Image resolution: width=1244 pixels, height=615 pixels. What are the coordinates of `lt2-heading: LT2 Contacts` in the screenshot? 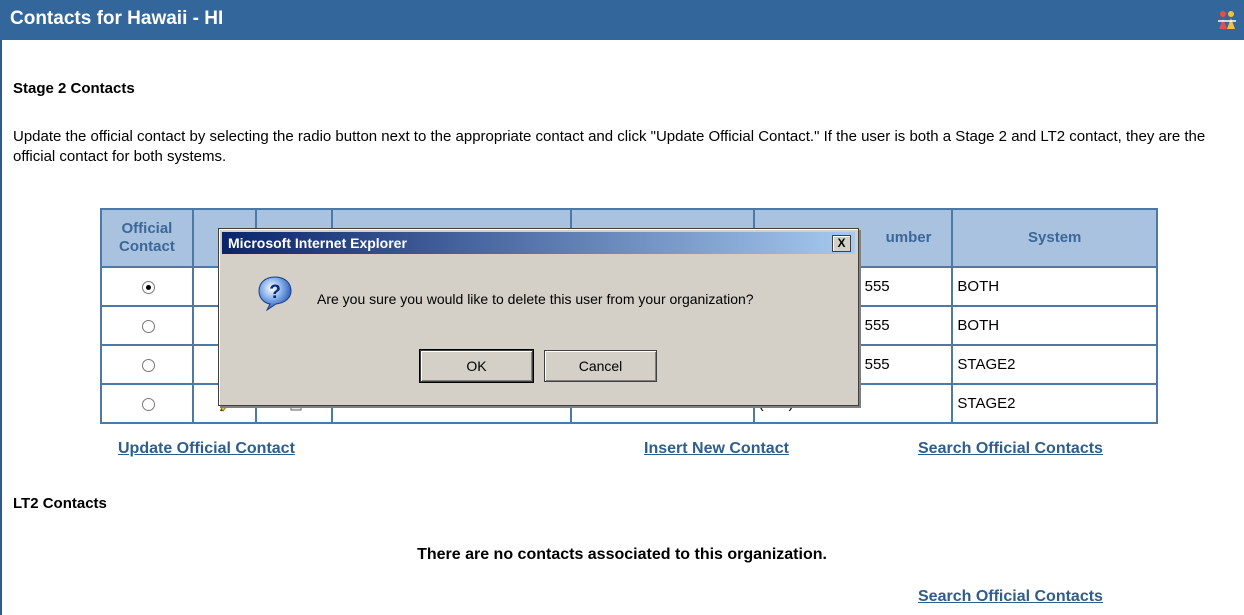 It's located at (60, 503).